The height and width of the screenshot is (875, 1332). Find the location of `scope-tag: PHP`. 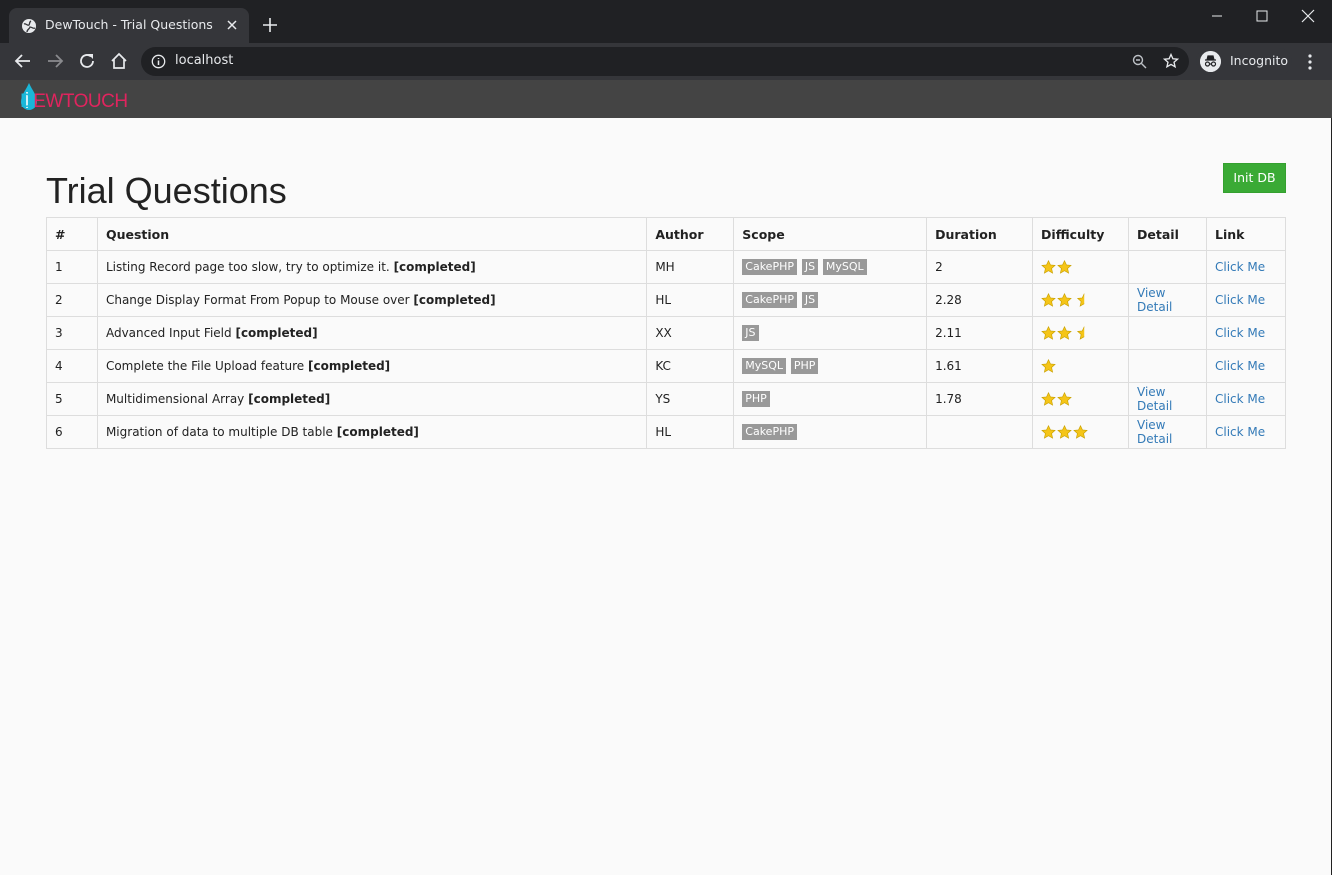

scope-tag: PHP is located at coordinates (804, 366).